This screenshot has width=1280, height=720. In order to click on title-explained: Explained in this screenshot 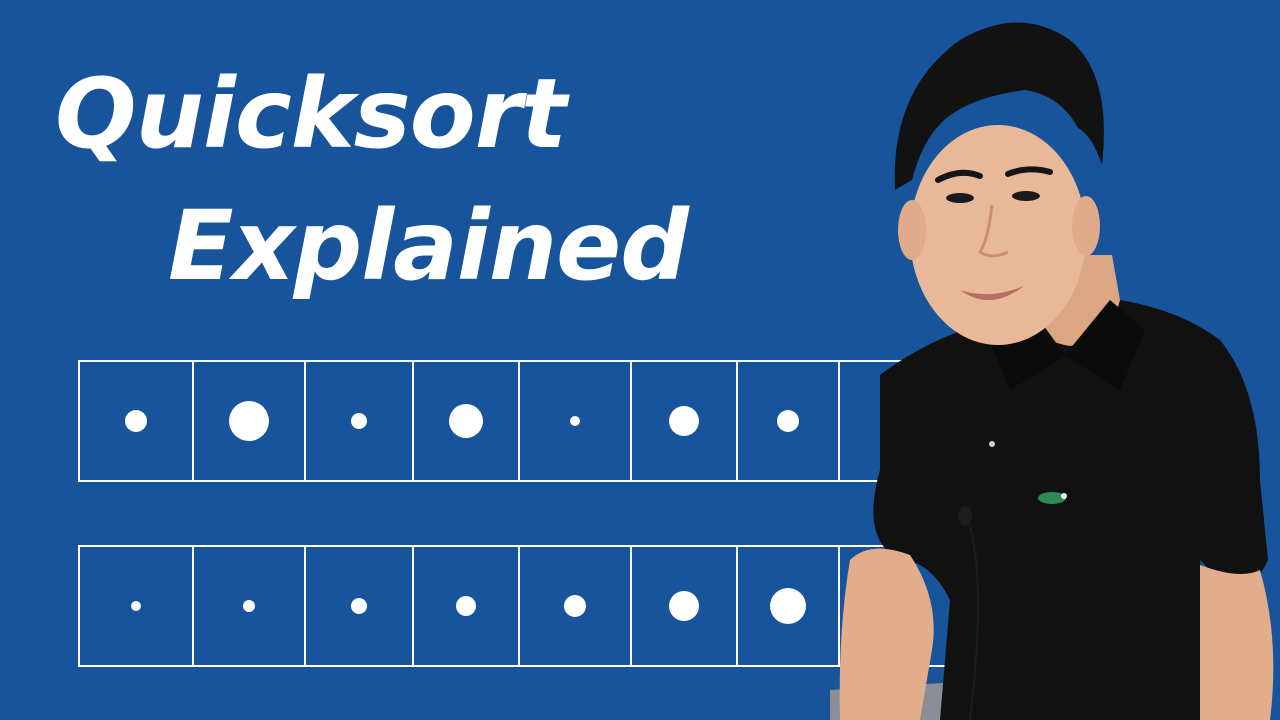, I will do `click(428, 246)`.